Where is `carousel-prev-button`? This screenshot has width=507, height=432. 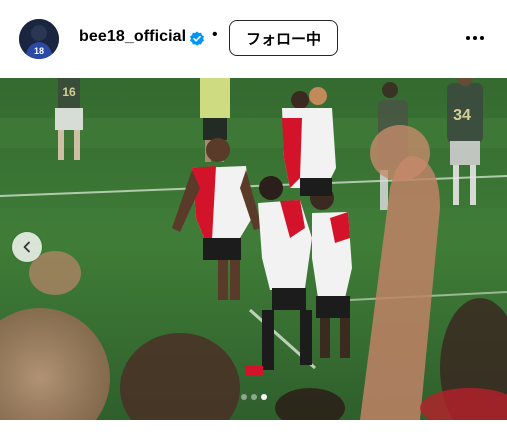
carousel-prev-button is located at coordinates (27, 247).